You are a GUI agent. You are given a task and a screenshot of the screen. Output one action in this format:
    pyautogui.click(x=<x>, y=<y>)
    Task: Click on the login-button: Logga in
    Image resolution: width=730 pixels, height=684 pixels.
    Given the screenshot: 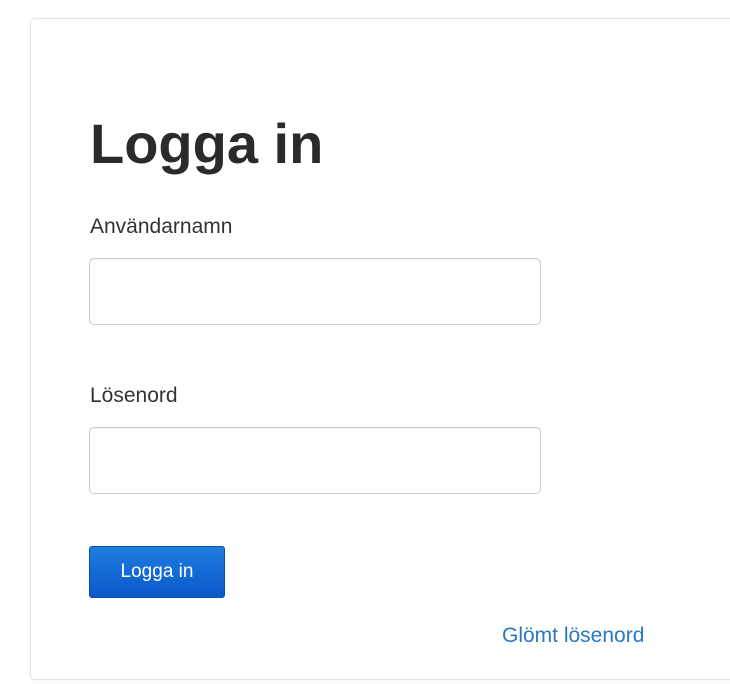 What is the action you would take?
    pyautogui.click(x=157, y=572)
    